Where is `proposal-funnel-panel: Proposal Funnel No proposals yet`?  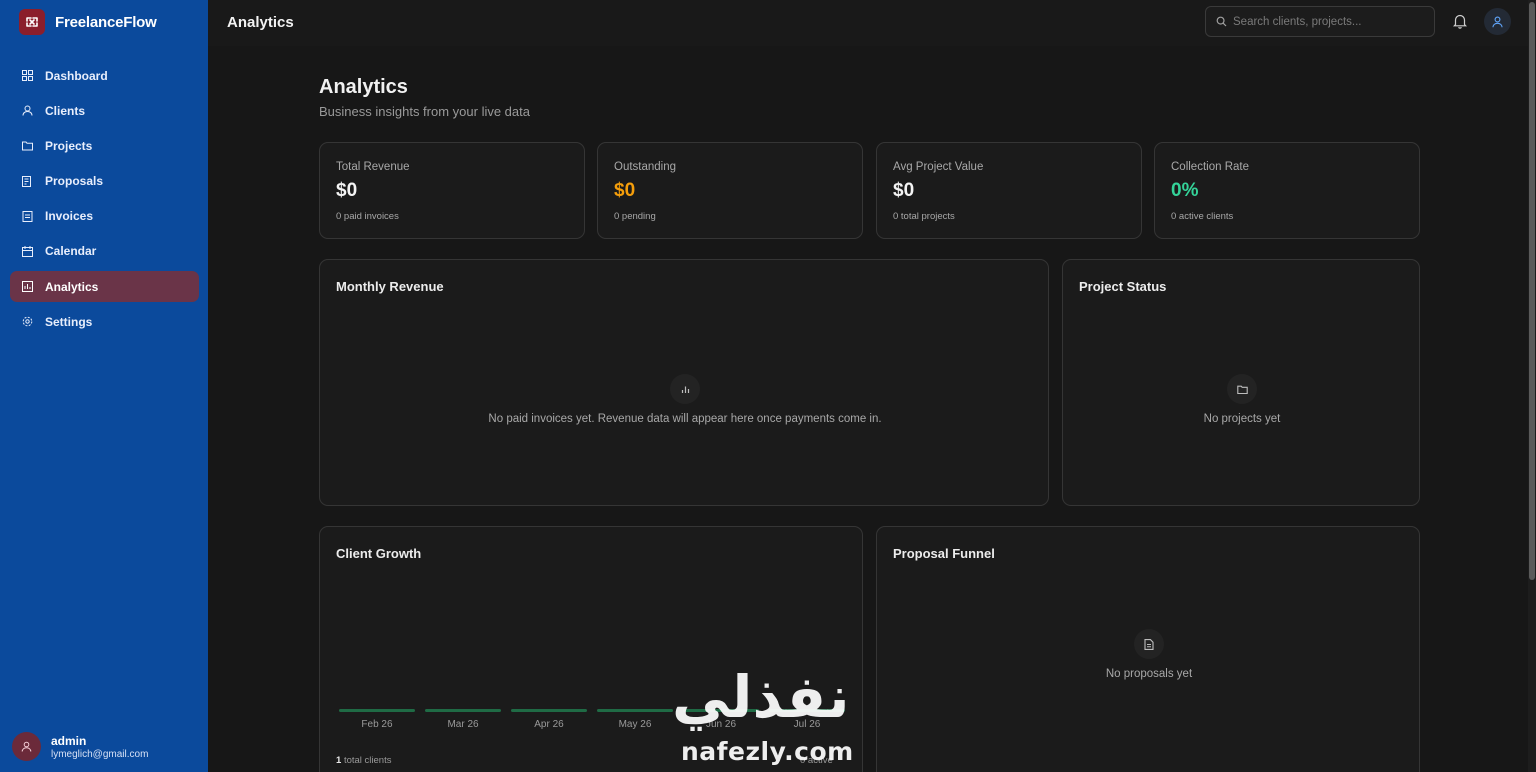
proposal-funnel-panel: Proposal Funnel No proposals yet is located at coordinates (1148, 649).